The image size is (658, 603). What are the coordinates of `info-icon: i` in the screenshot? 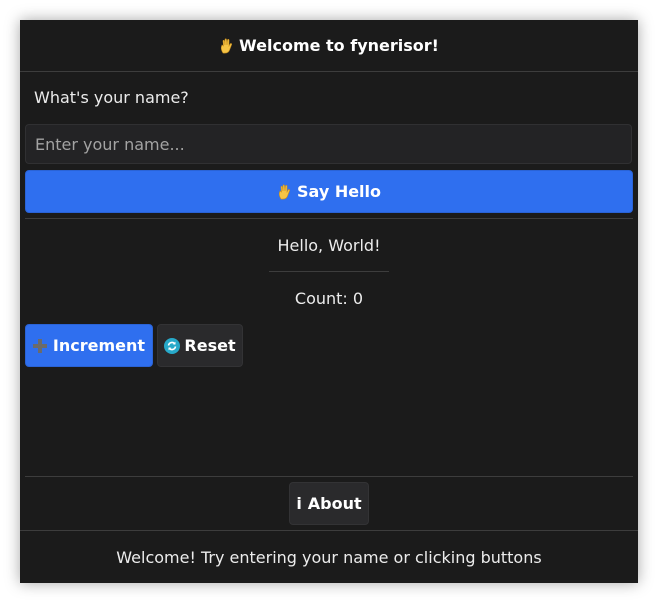 It's located at (299, 503).